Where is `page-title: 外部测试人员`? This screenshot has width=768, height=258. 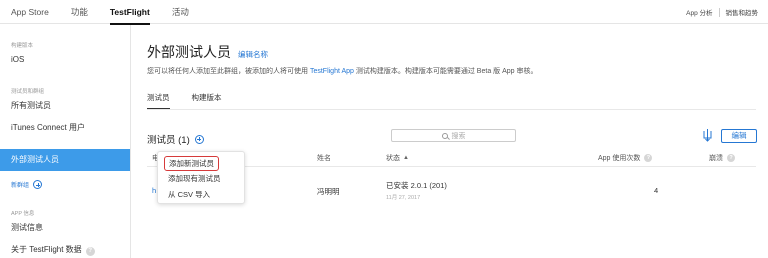 page-title: 外部测试人员 is located at coordinates (189, 52).